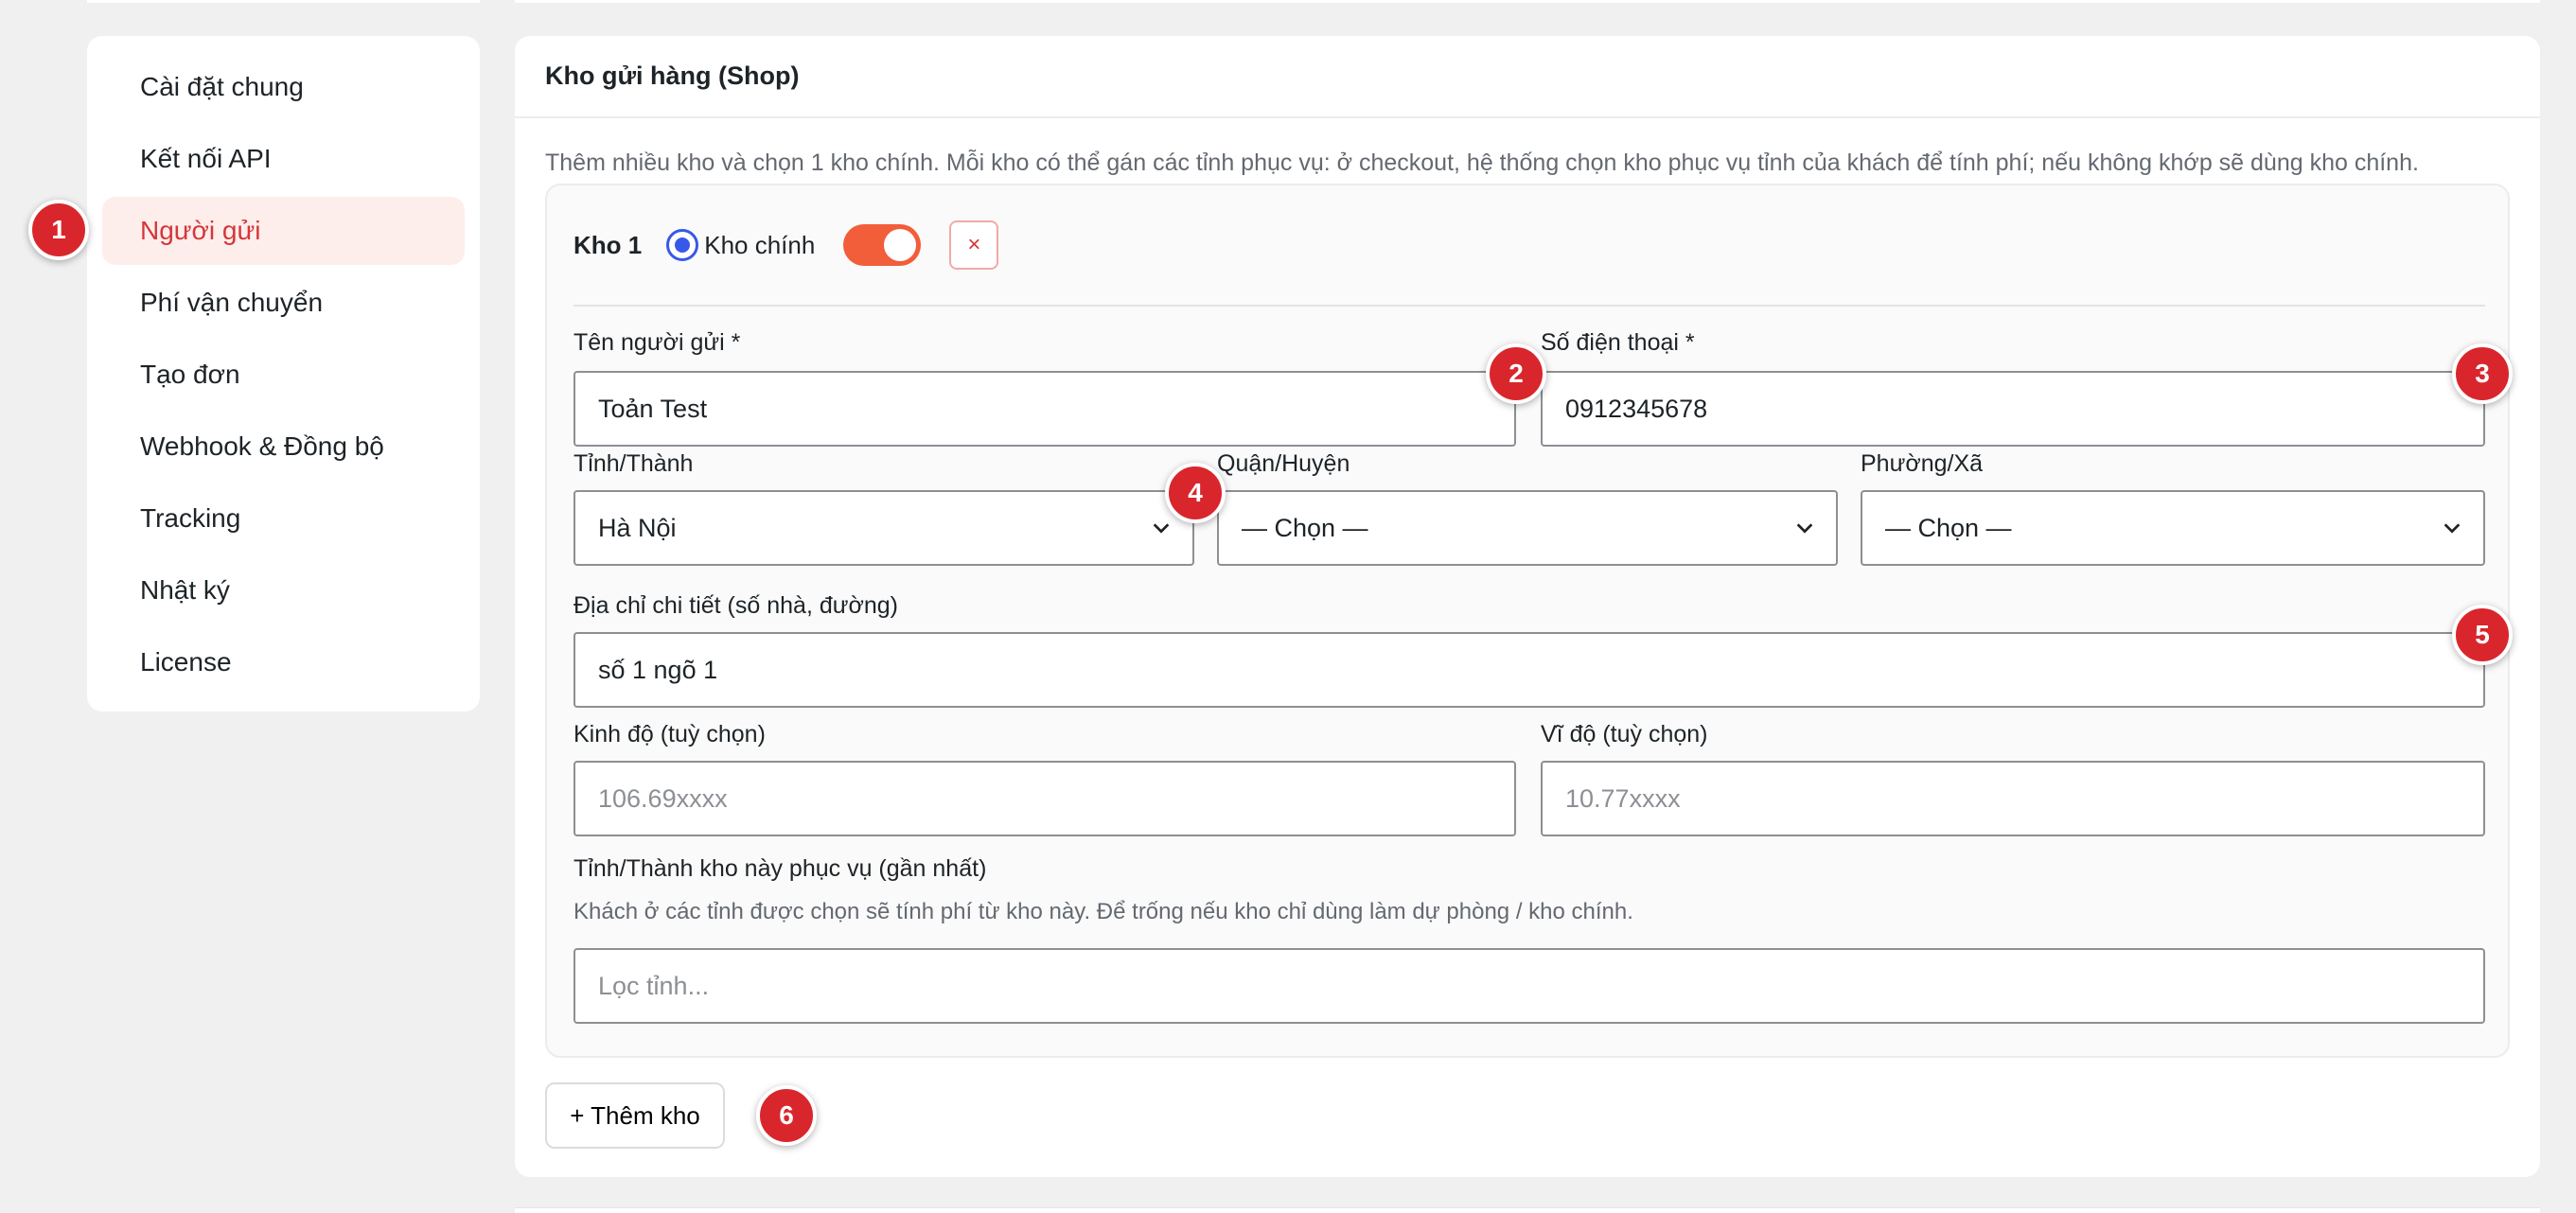 The image size is (2576, 1213). What do you see at coordinates (1922, 463) in the screenshot?
I see `ward-label: Phường/Xã` at bounding box center [1922, 463].